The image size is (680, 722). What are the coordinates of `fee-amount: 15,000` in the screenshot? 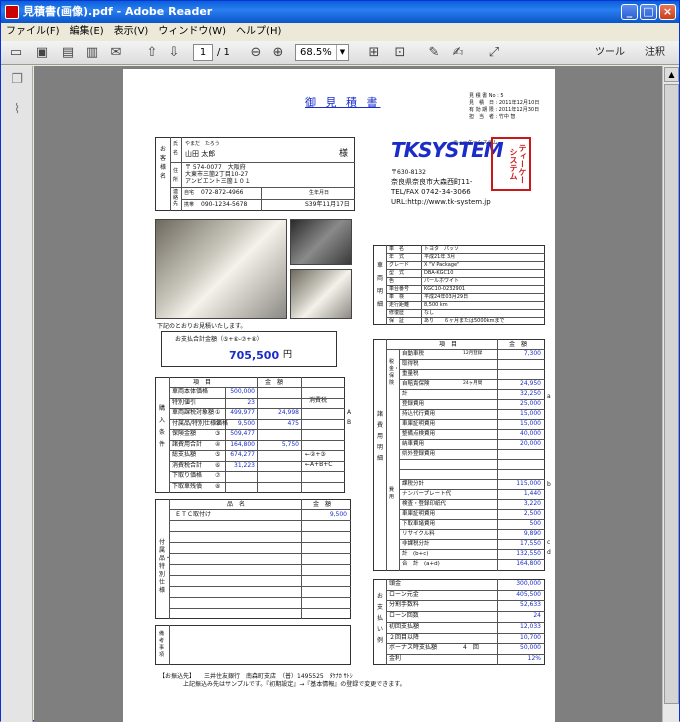 It's located at (530, 413).